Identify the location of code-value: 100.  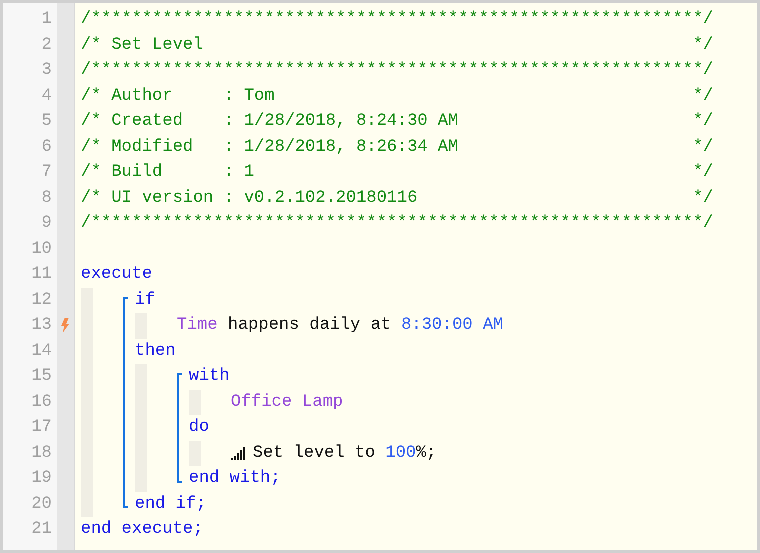
(401, 453).